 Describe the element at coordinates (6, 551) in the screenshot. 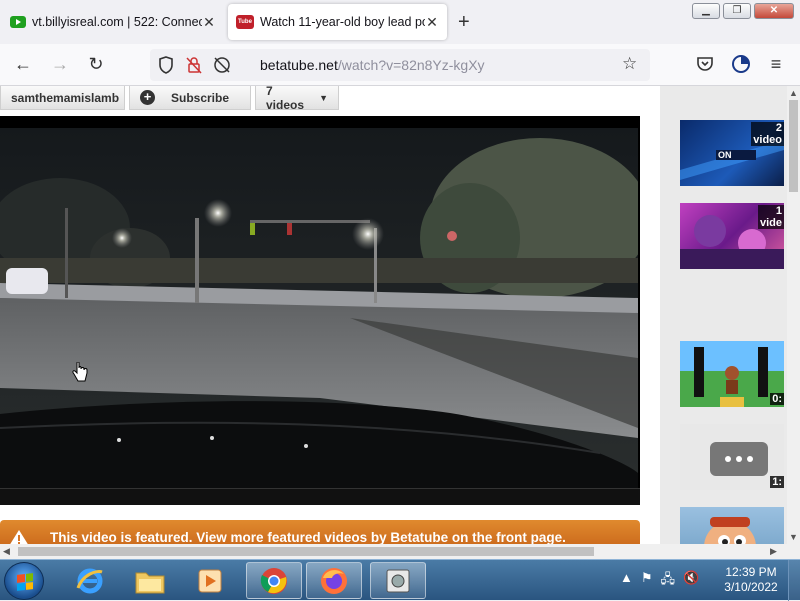

I see `scroll-left-arrow-icon: ◀` at that location.